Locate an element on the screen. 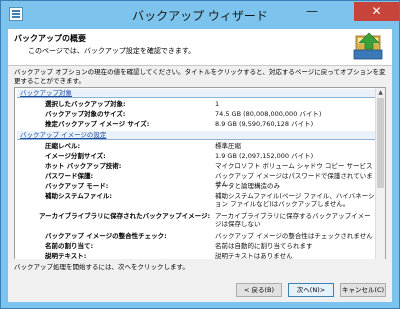 This screenshot has width=400, height=309. item-label: 圧縮レベル: is located at coordinates (63, 146).